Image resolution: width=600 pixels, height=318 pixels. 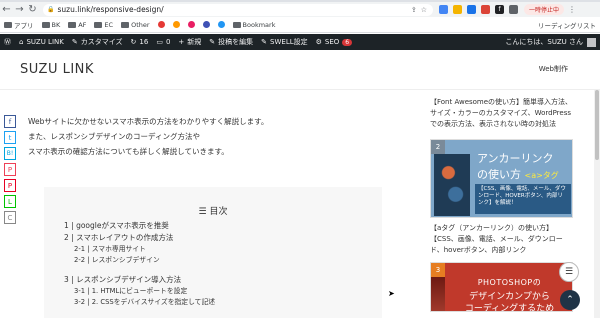 I want to click on ab-account: こんにちは、SUZU さん, so click(x=550, y=42).